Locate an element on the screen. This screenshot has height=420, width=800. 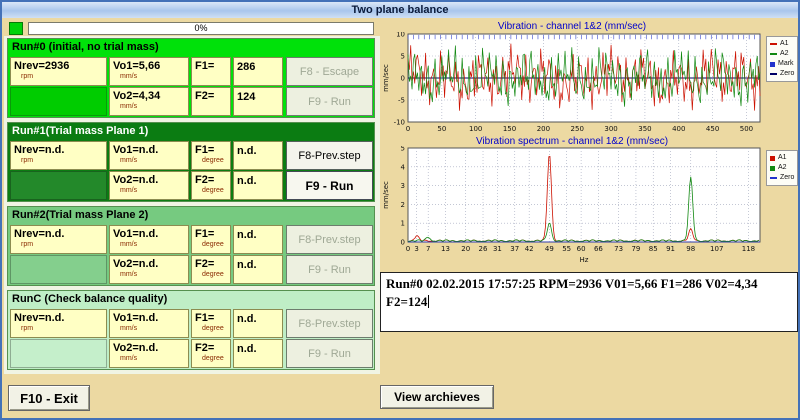
legend-item-mark: Mark is located at coordinates (782, 64).